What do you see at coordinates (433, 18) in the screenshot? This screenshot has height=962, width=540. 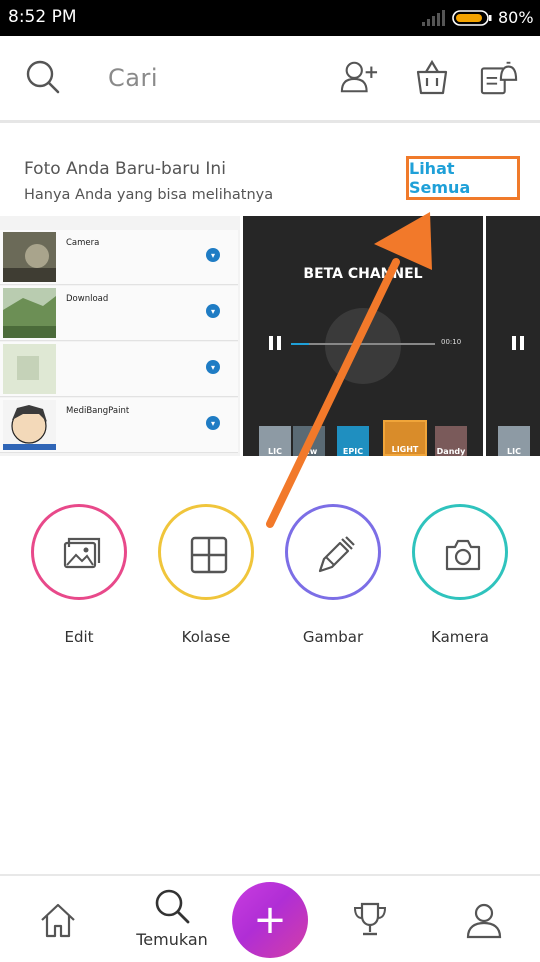 I see `signal-icon` at bounding box center [433, 18].